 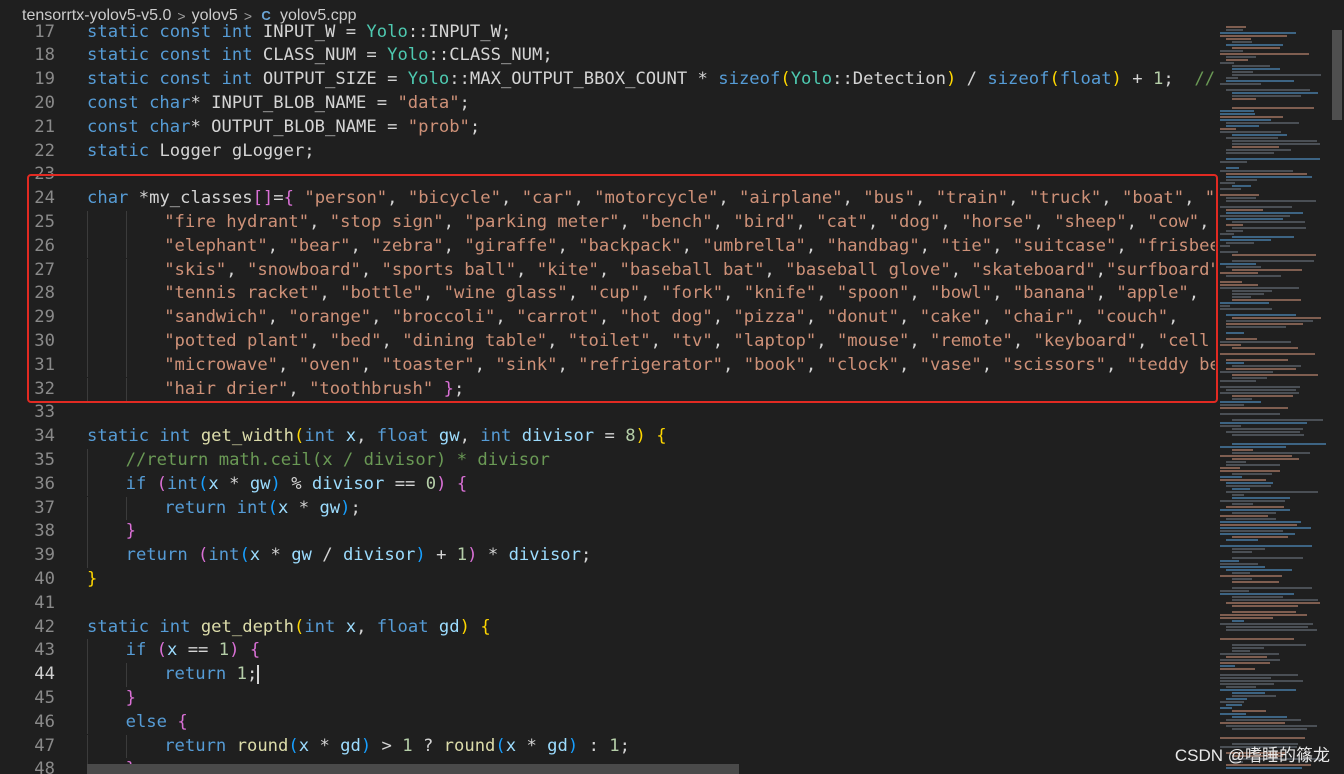 I want to click on code-line: 23, so click(x=607, y=175).